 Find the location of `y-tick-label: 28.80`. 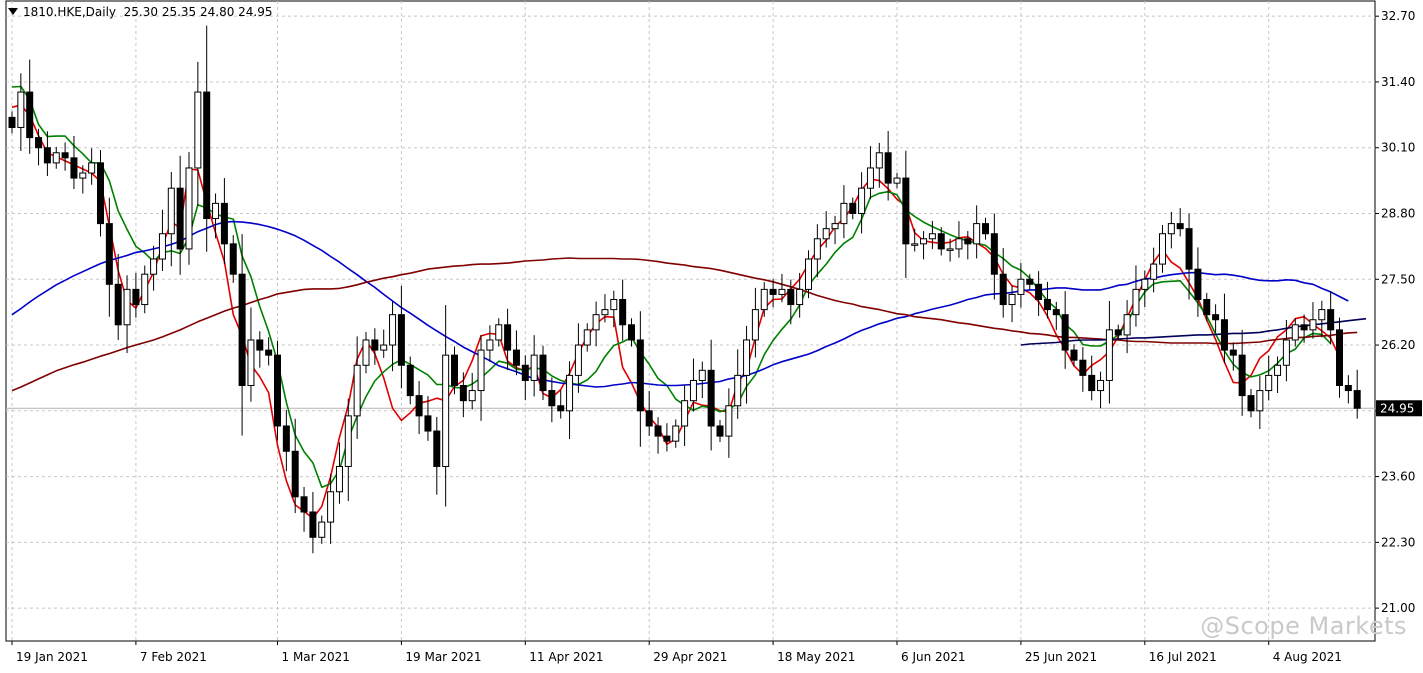

y-tick-label: 28.80 is located at coordinates (1398, 213).